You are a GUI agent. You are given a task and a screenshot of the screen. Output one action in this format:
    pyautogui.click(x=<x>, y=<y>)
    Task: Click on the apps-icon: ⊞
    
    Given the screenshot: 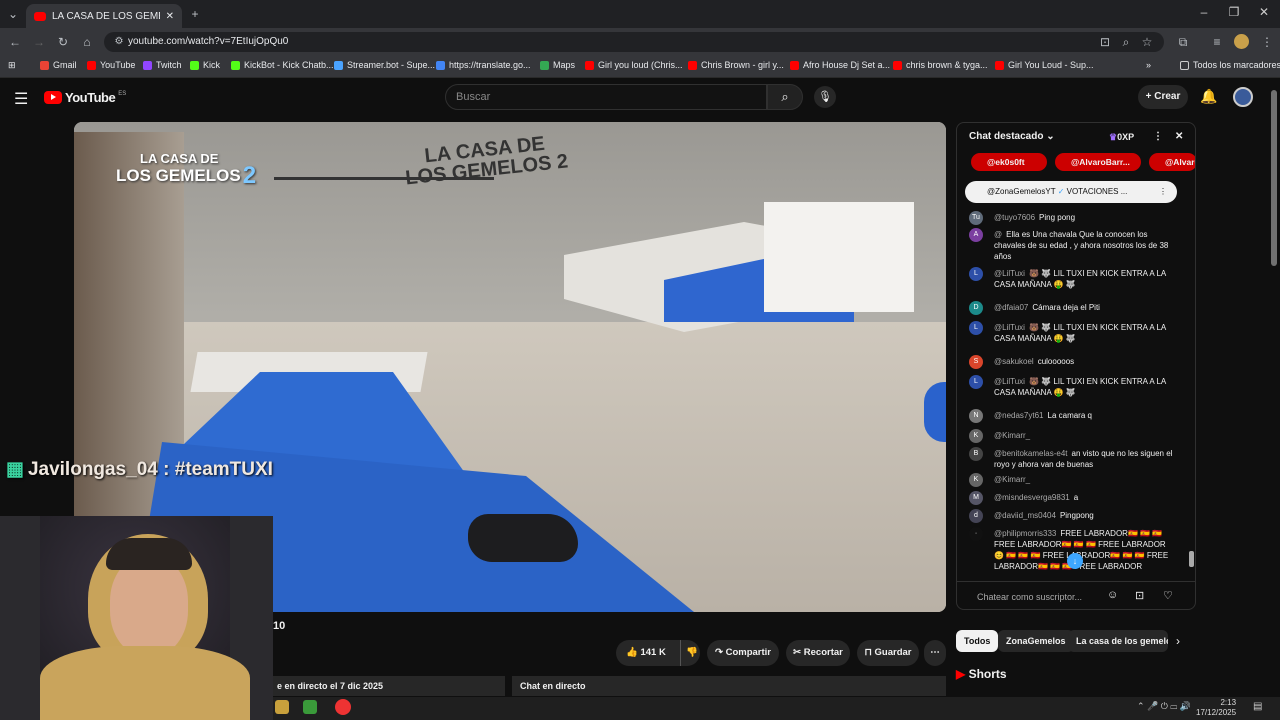 What is the action you would take?
    pyautogui.click(x=12, y=65)
    